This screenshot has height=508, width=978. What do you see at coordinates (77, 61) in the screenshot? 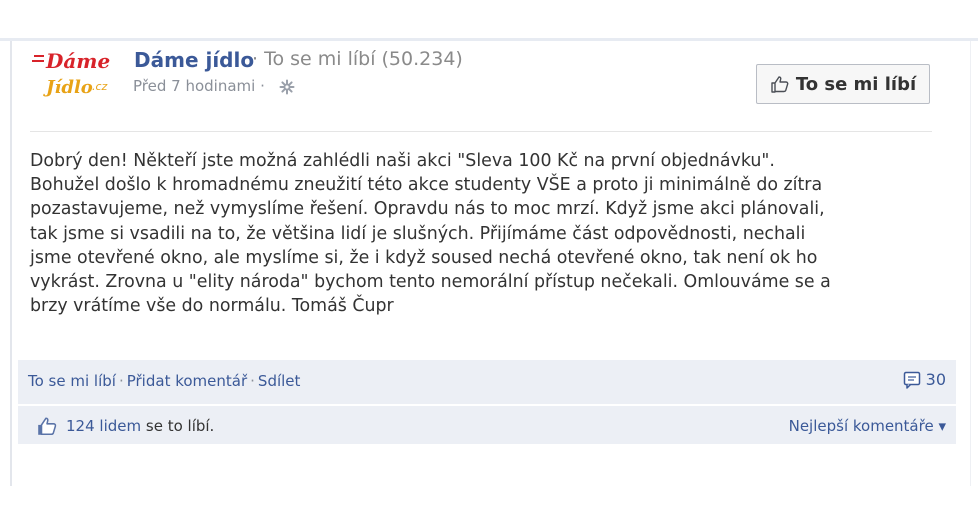
I see `logo-line1: Dáme` at bounding box center [77, 61].